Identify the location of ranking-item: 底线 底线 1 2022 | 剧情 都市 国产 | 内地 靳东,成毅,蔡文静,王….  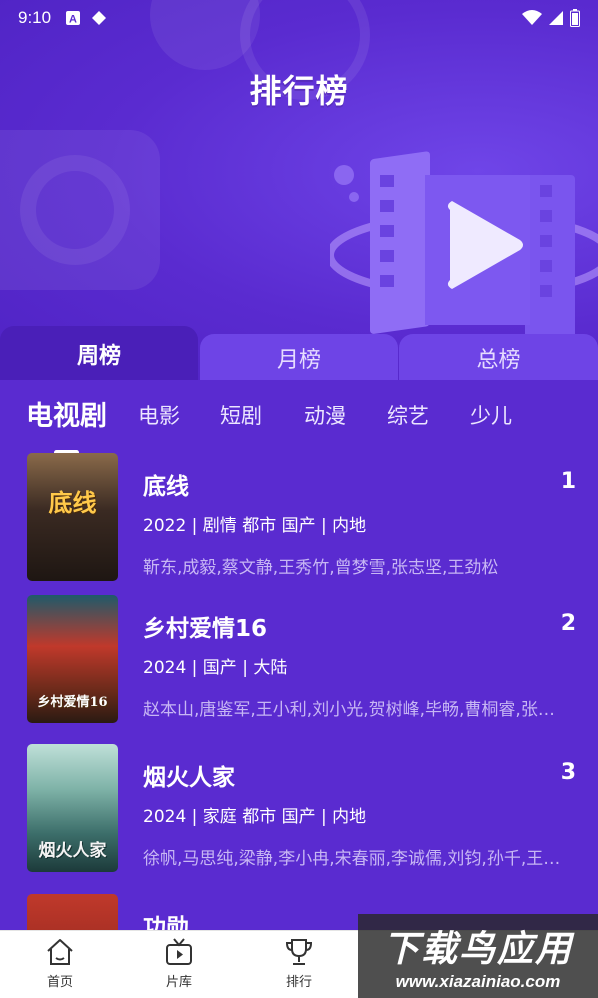
(299, 523).